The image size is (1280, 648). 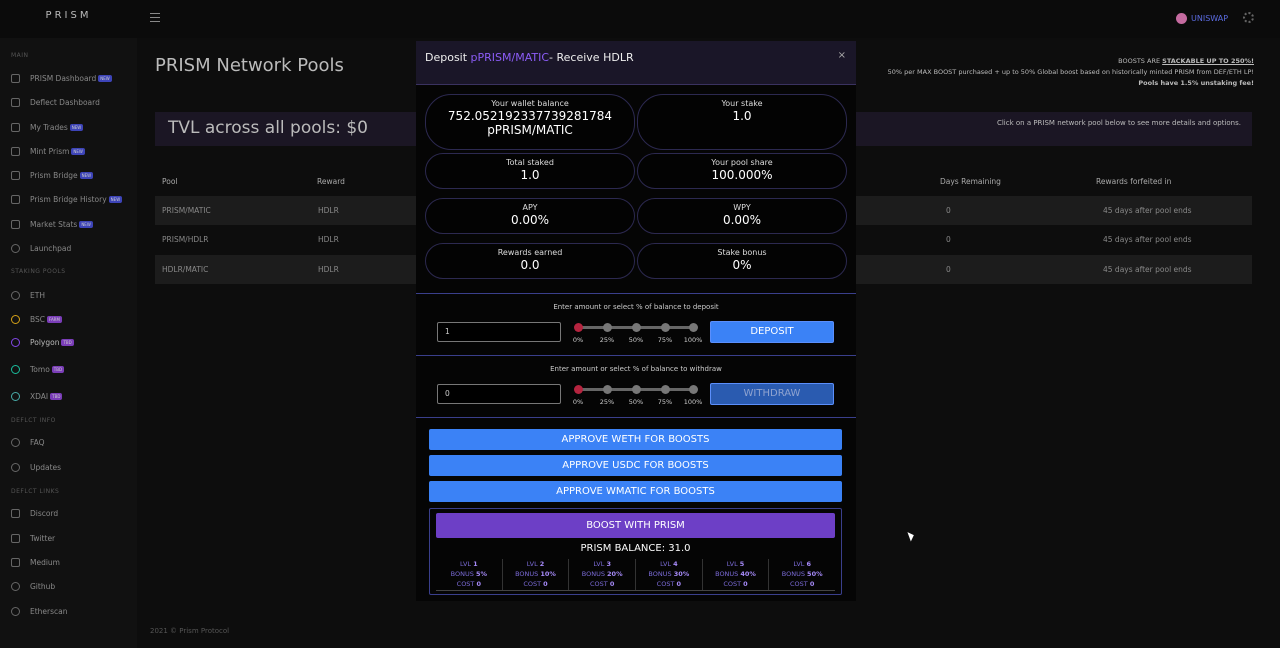 I want to click on boost-level-5: LVL 5 BONUS 40% COST 0, so click(x=736, y=574).